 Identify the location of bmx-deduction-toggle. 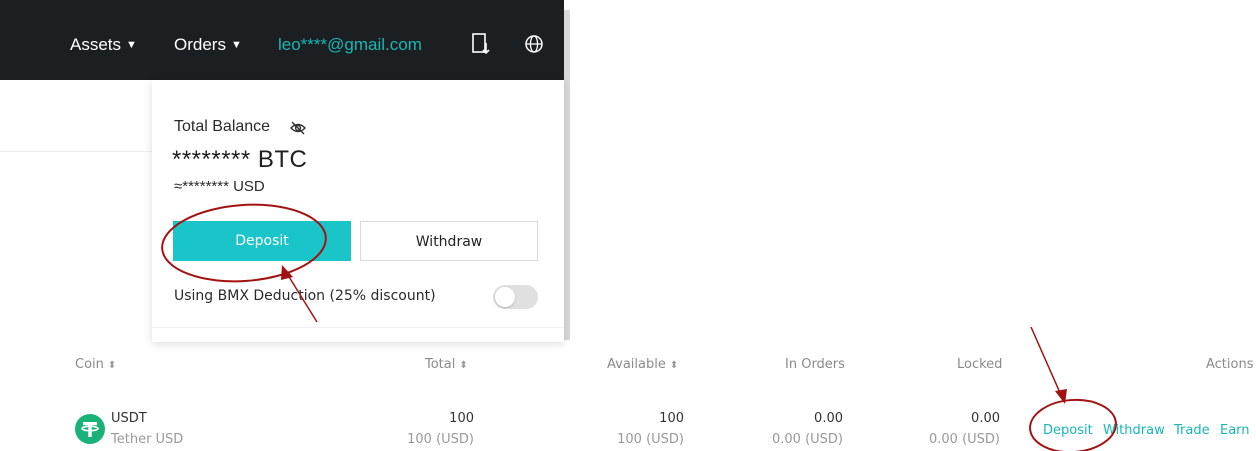
(515, 297).